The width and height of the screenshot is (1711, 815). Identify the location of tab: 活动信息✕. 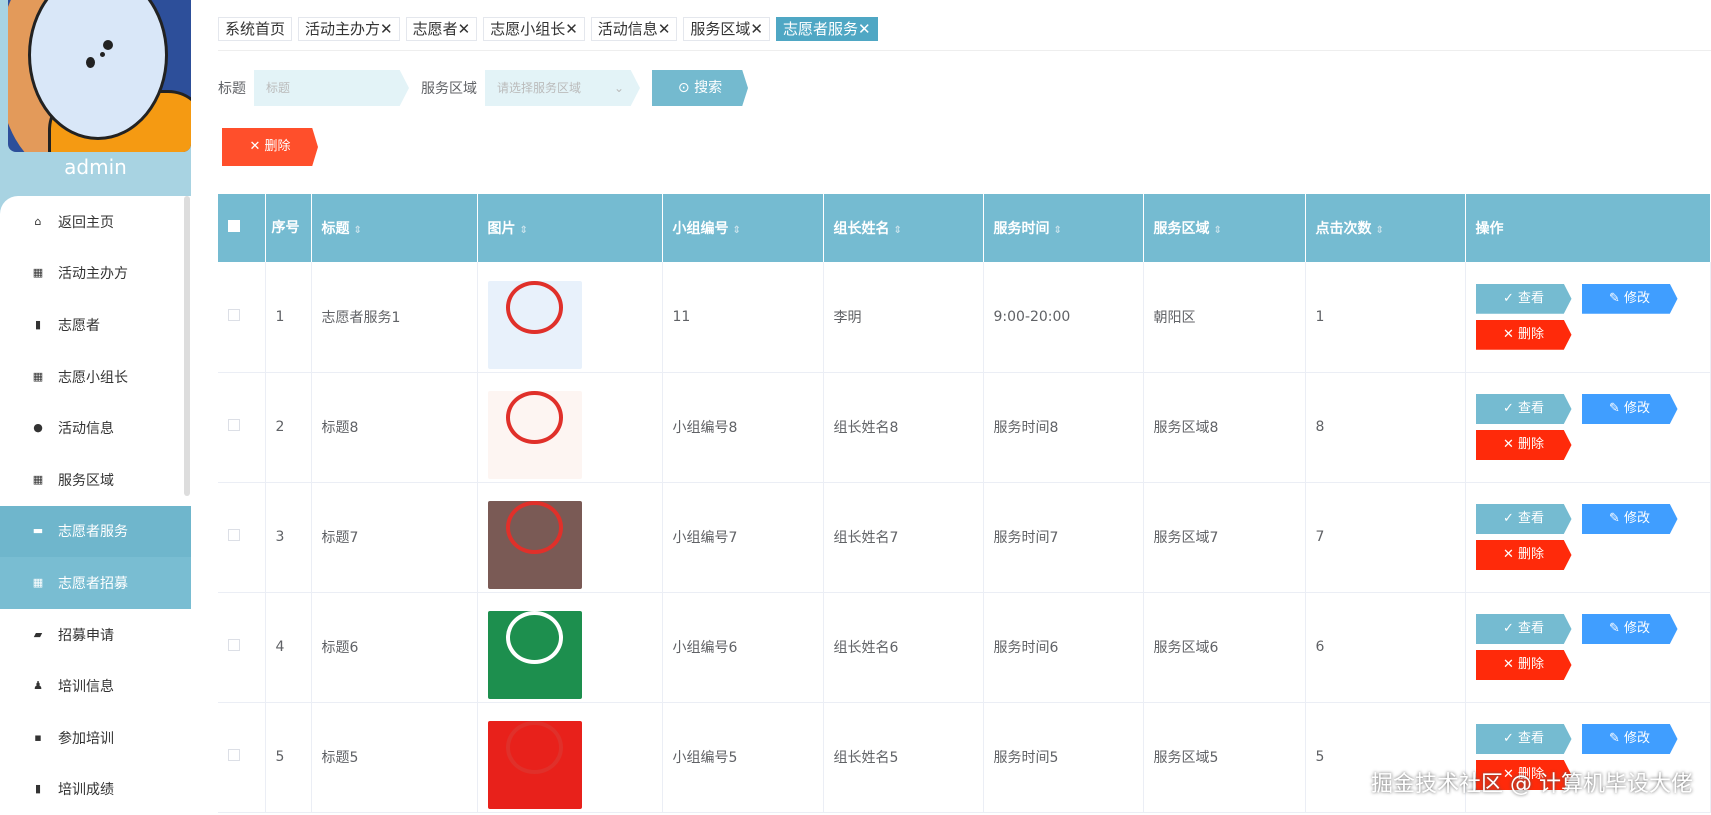
(634, 29).